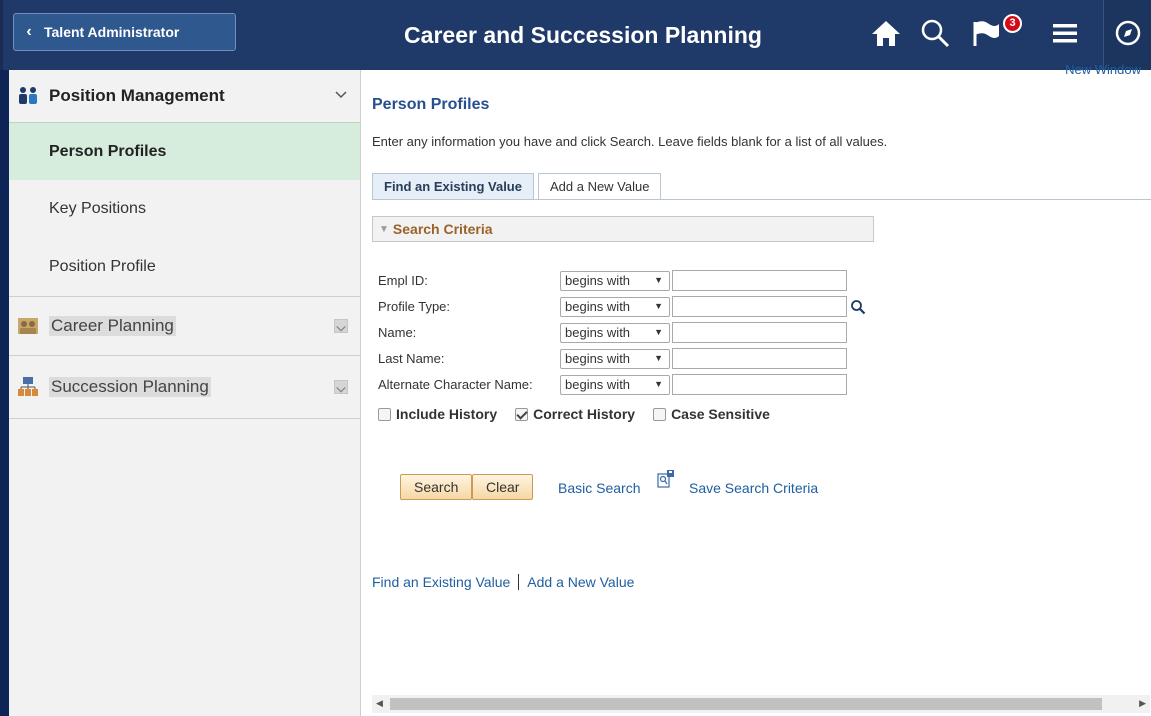 Image resolution: width=1151 pixels, height=716 pixels. Describe the element at coordinates (858, 307) in the screenshot. I see `lookup-search-icon` at that location.